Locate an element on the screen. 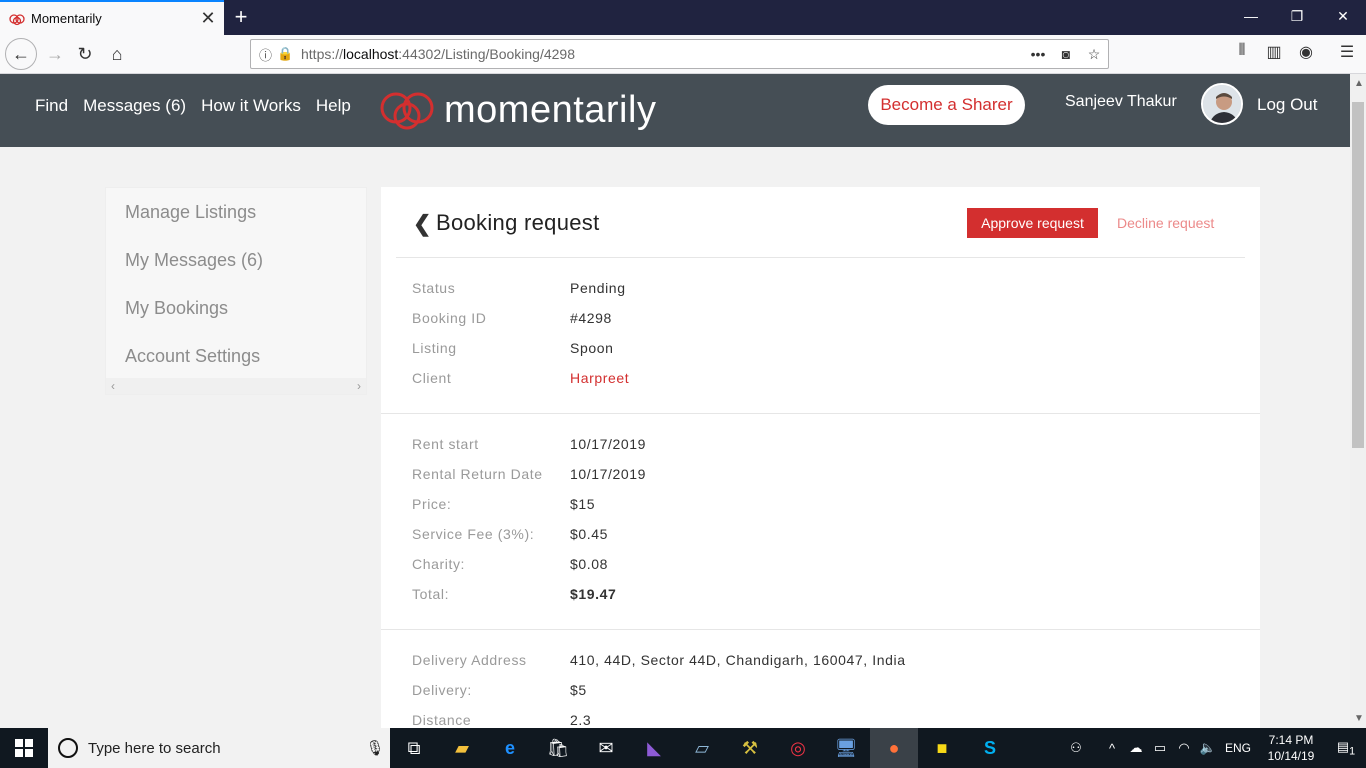 The height and width of the screenshot is (768, 1366). tool-icon: ⚒ is located at coordinates (750, 748).